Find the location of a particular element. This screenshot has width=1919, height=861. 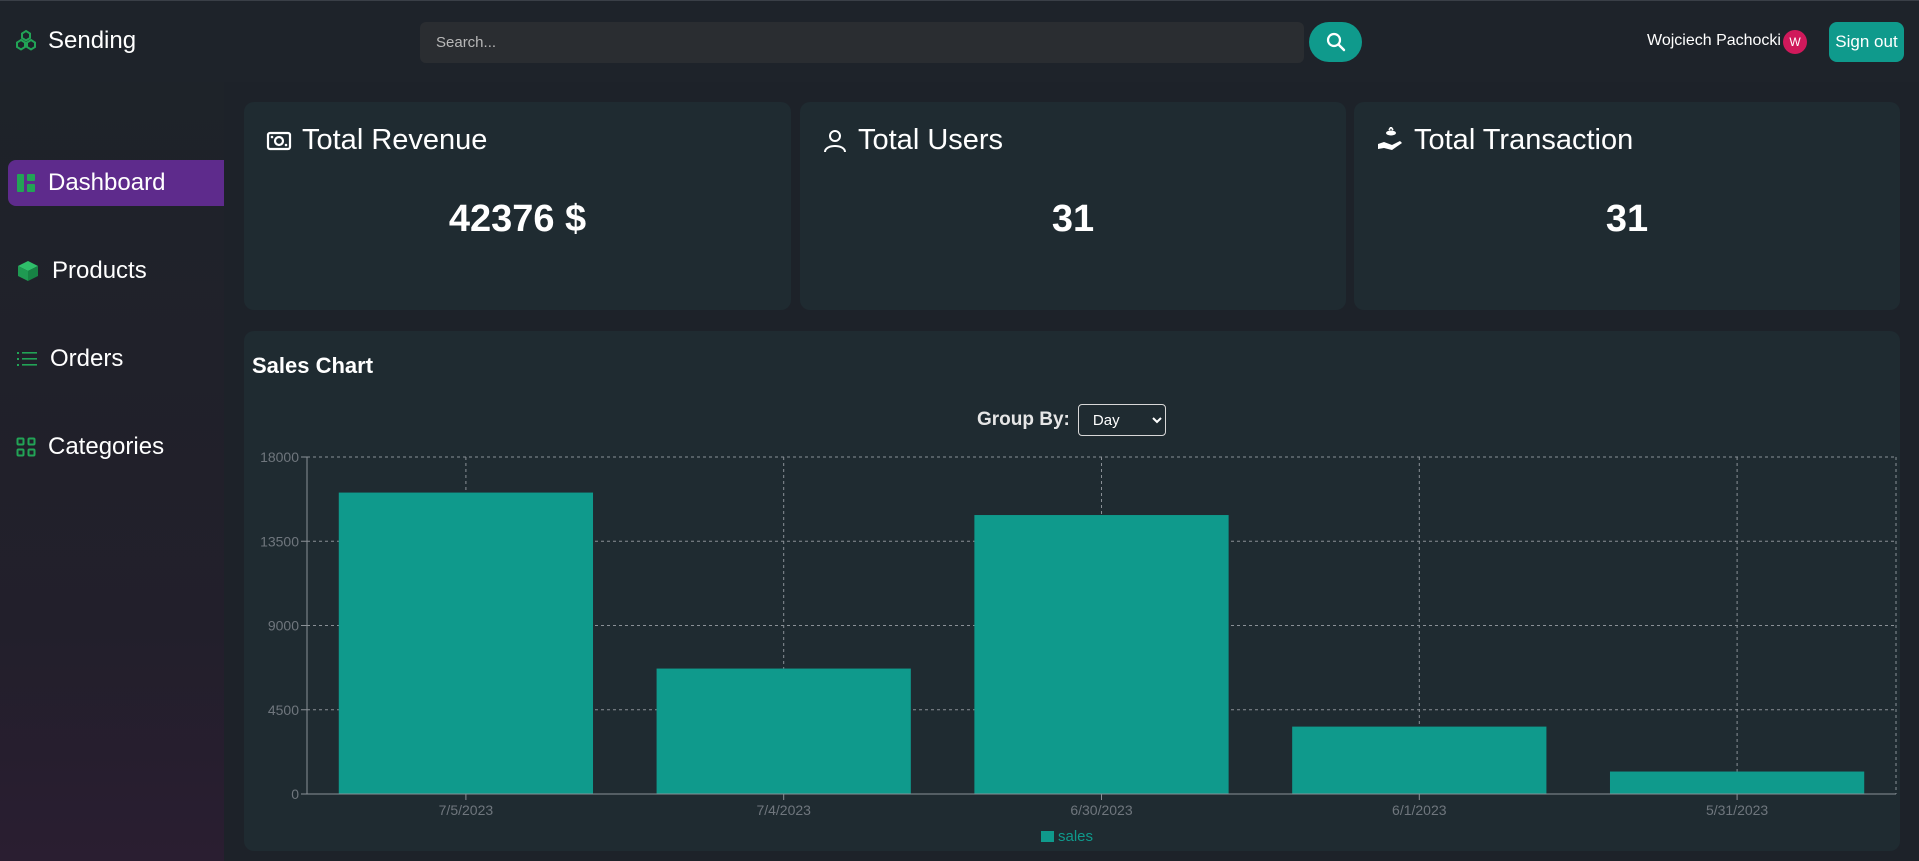

sidebar-item-categories: Categories is located at coordinates (116, 447).